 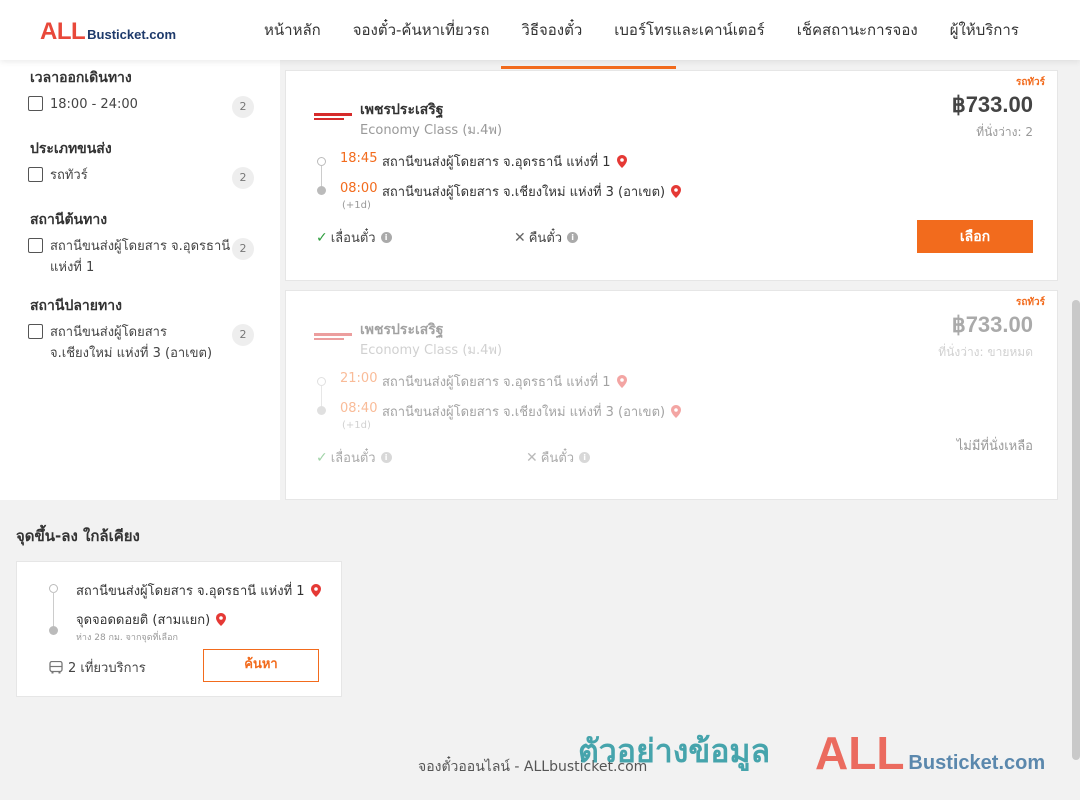 What do you see at coordinates (198, 590) in the screenshot?
I see `nearby-from-stop: สถานีขนส่งผู้โดยสาร จ.อุดรธานี แห่งที่ 1` at bounding box center [198, 590].